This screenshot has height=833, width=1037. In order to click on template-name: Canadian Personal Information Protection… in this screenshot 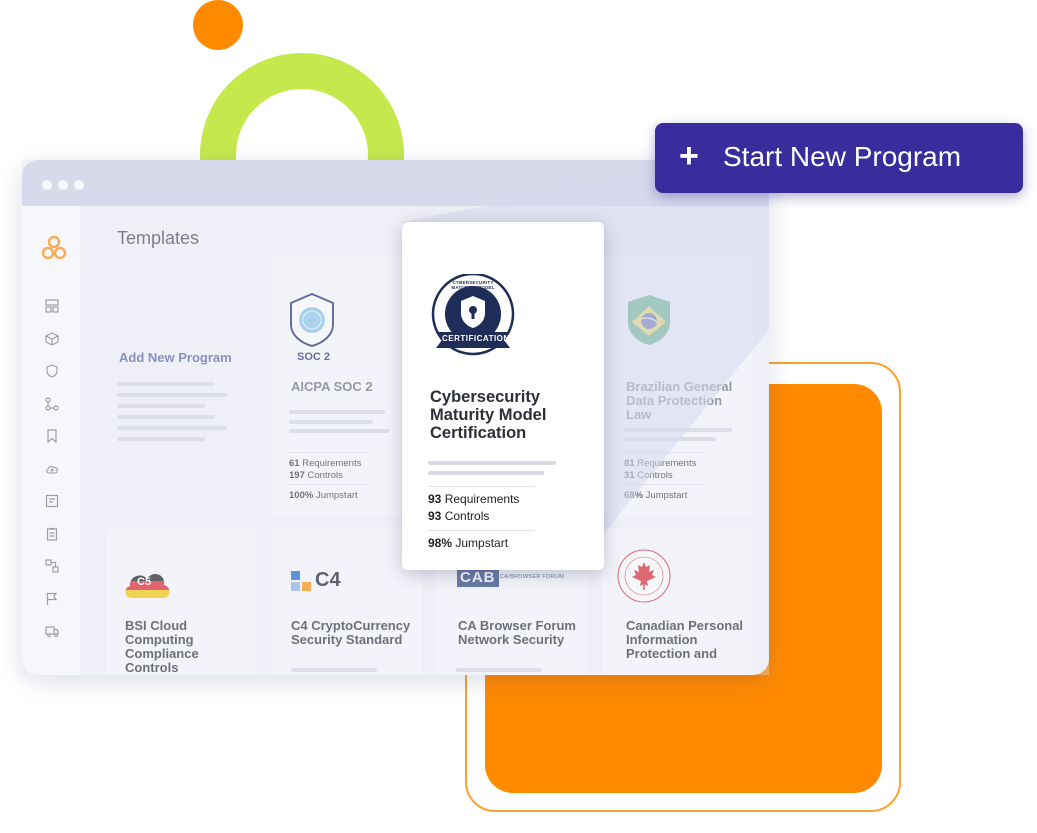, I will do `click(685, 639)`.